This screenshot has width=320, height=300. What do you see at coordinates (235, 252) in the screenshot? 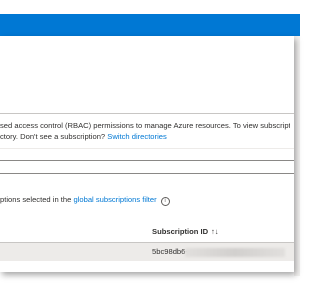
I see `redacted-block` at bounding box center [235, 252].